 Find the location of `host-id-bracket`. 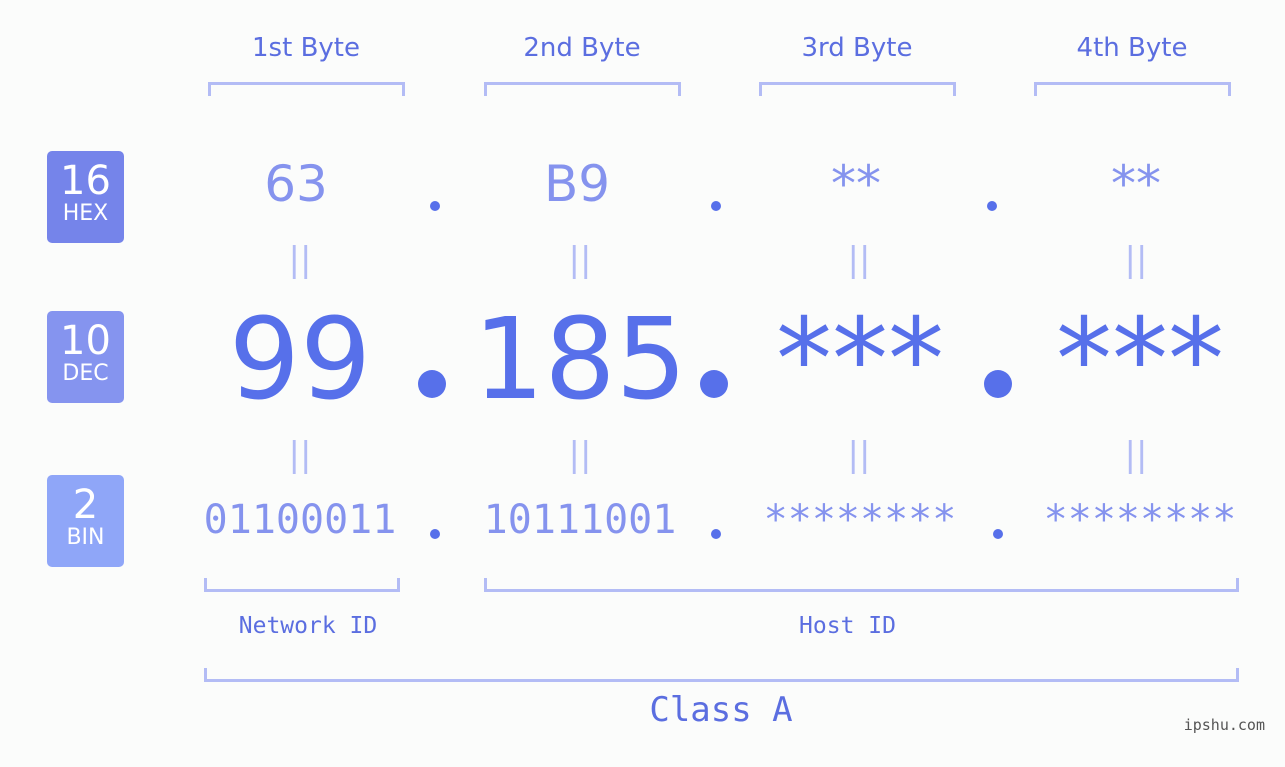

host-id-bracket is located at coordinates (861, 585).